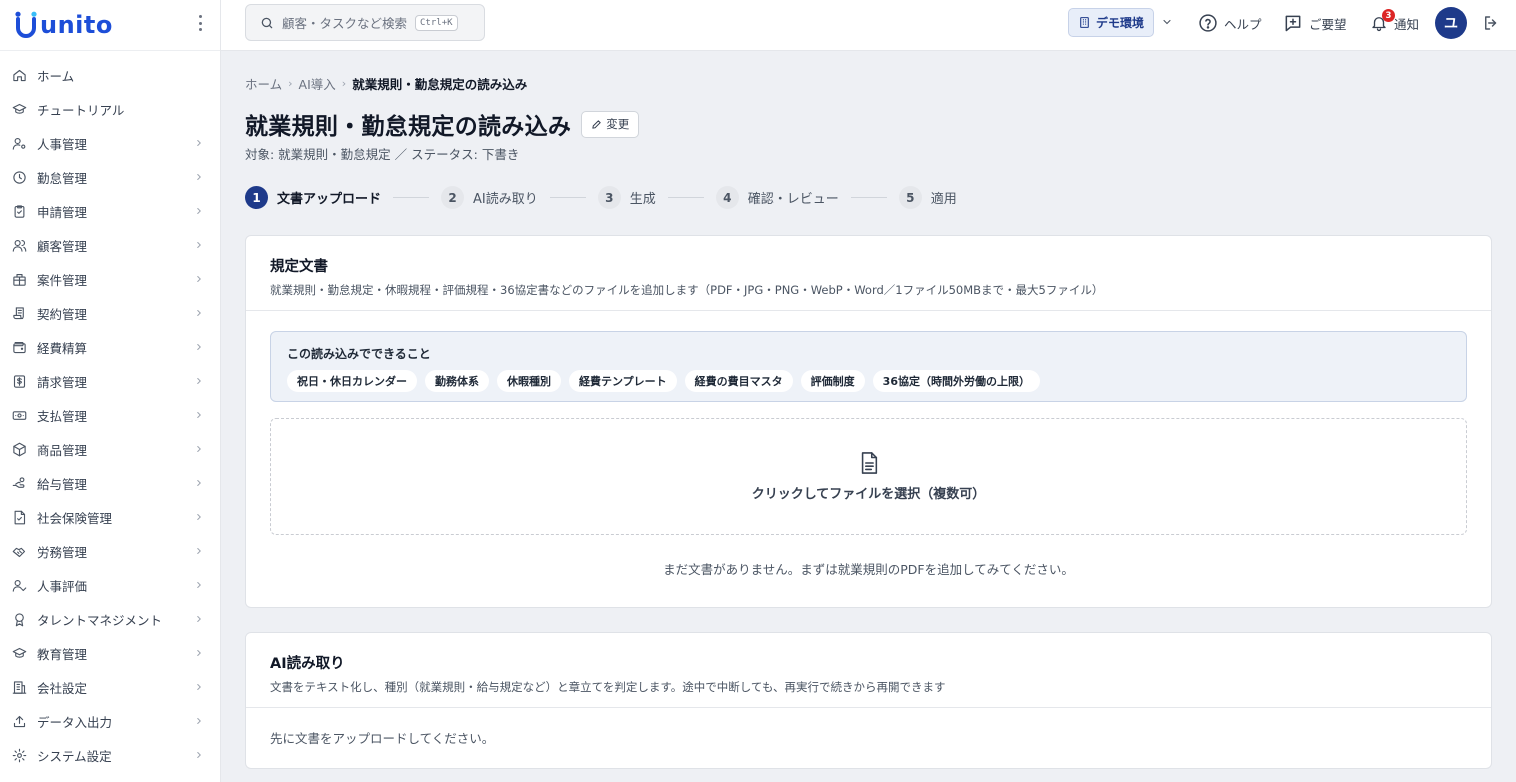  What do you see at coordinates (19, 109) in the screenshot?
I see `graduation-cap-icon` at bounding box center [19, 109].